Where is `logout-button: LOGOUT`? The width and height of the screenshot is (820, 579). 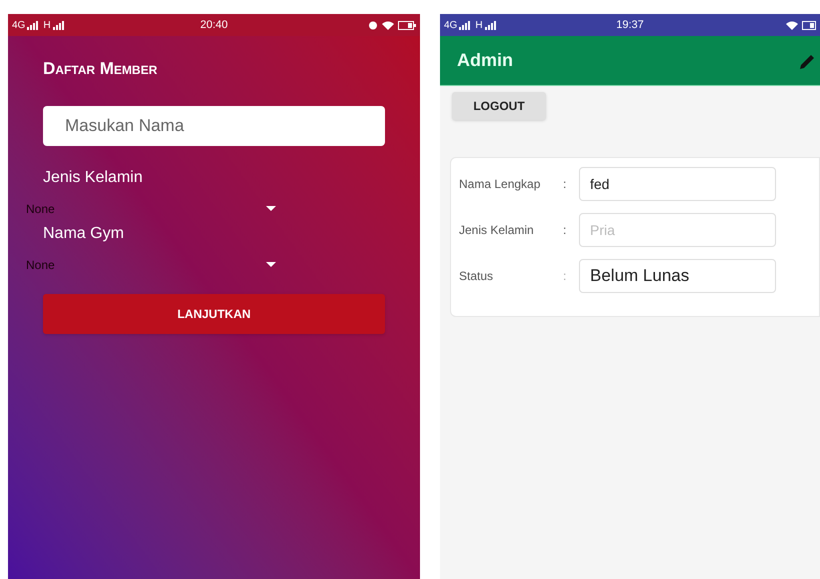 logout-button: LOGOUT is located at coordinates (499, 106).